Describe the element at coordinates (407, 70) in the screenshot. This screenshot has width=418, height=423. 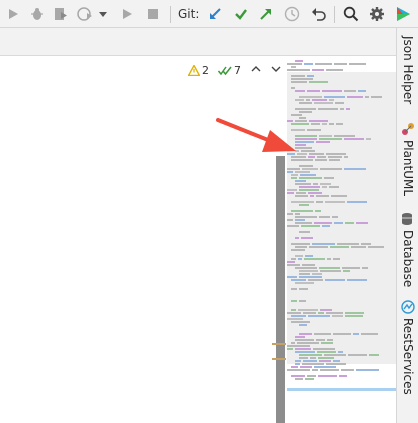
I see `json-helper-tab: Json Helper` at that location.